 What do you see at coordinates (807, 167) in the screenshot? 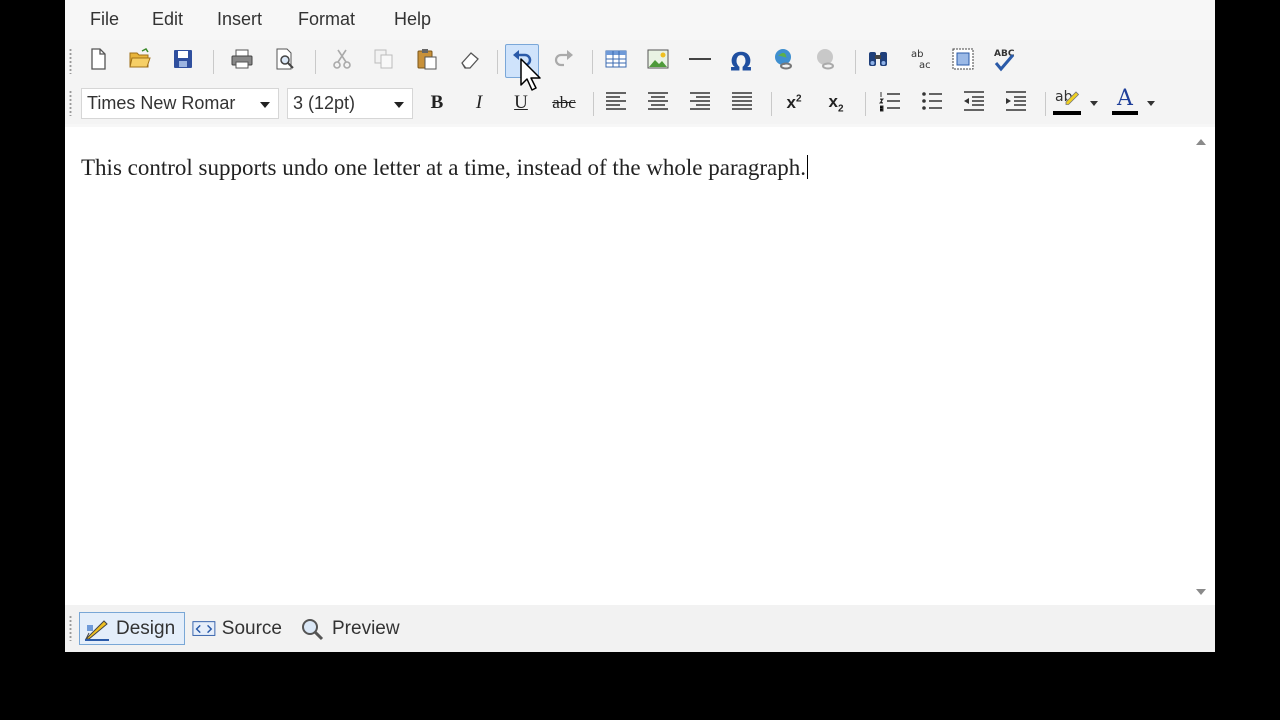
I see `text-caret` at bounding box center [807, 167].